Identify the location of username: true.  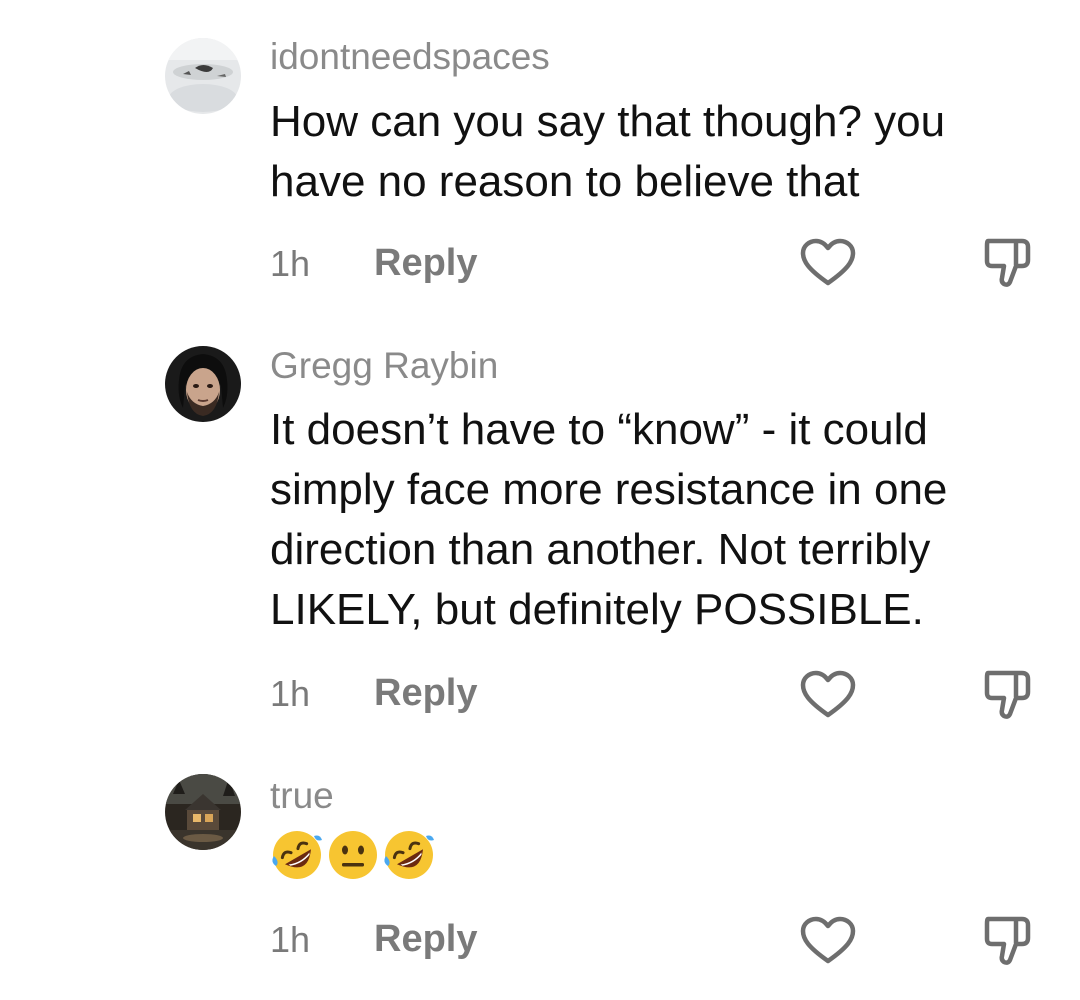
(302, 796).